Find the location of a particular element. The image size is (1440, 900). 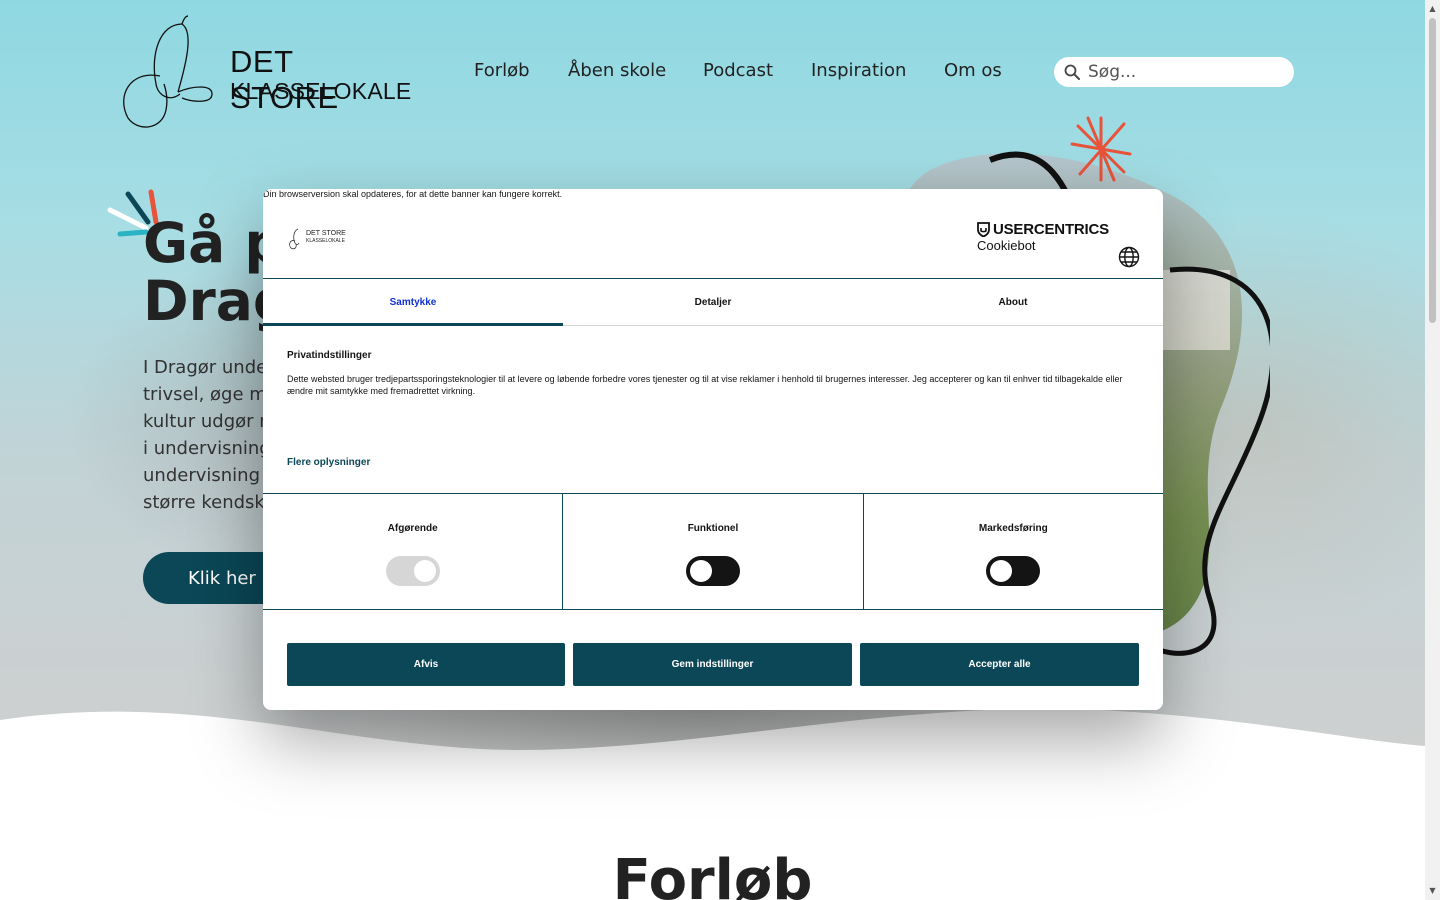

consent-categories: Afgørende Funktionel Markedsføring is located at coordinates (713, 551).